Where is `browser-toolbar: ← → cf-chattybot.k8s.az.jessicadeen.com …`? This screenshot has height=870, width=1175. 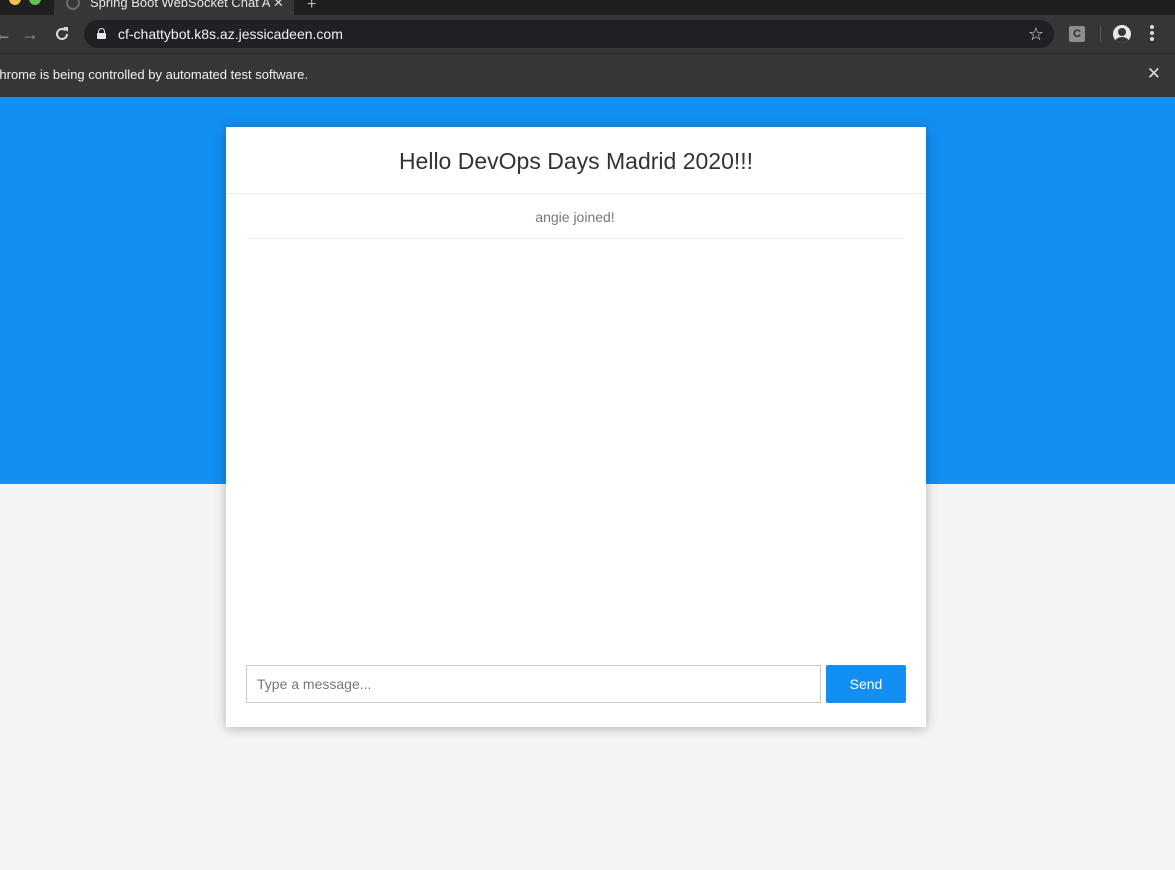 browser-toolbar: ← → cf-chattybot.k8s.az.jessicadeen.com … is located at coordinates (587, 34).